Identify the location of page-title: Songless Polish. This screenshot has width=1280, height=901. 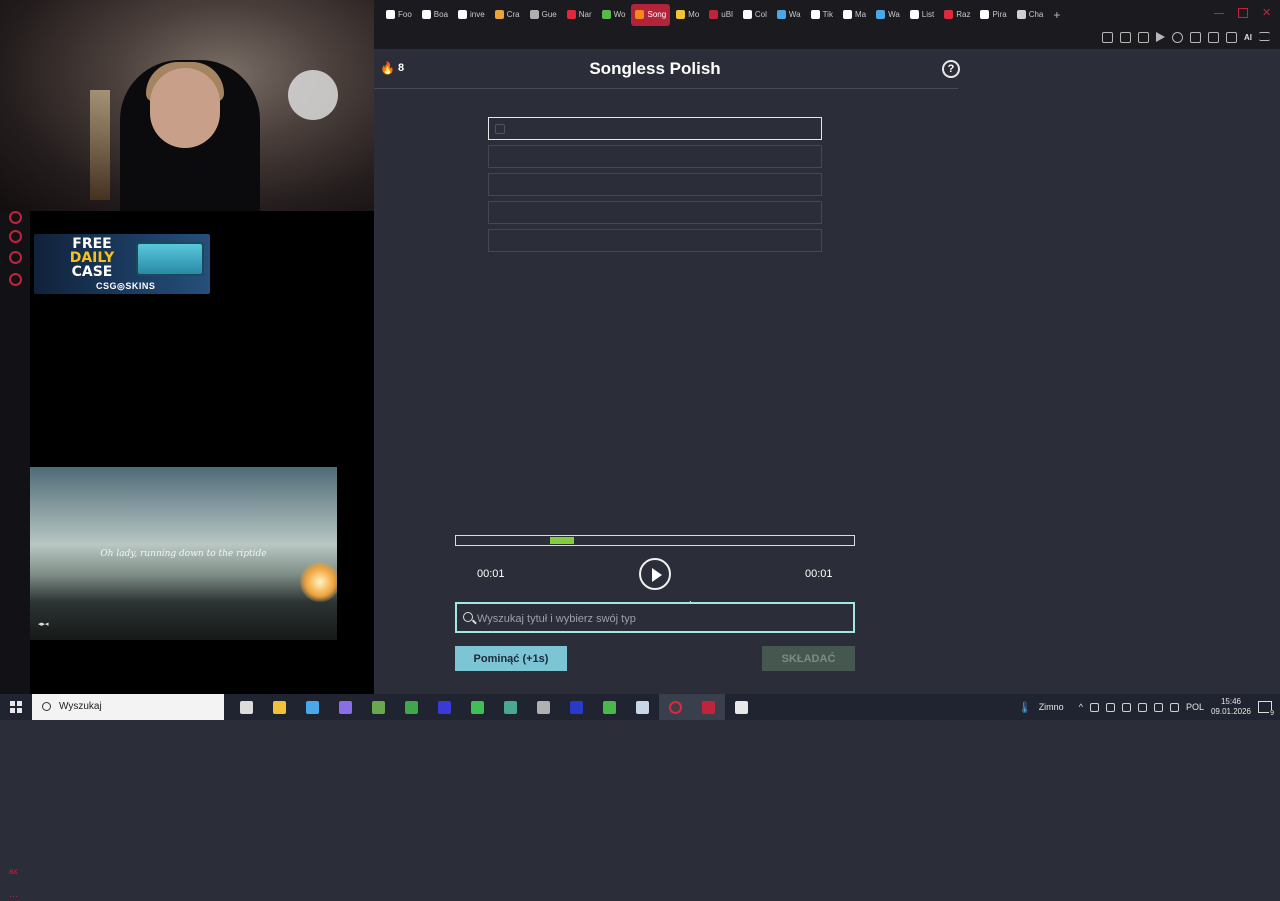
(655, 68).